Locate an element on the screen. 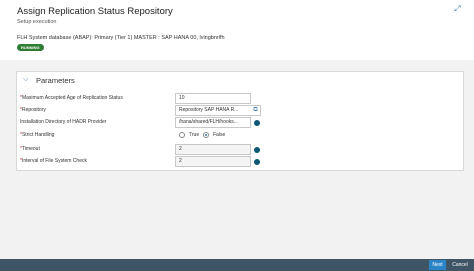 The width and height of the screenshot is (474, 271). param-row-strict: *Strict Handling True False is located at coordinates (240, 135).